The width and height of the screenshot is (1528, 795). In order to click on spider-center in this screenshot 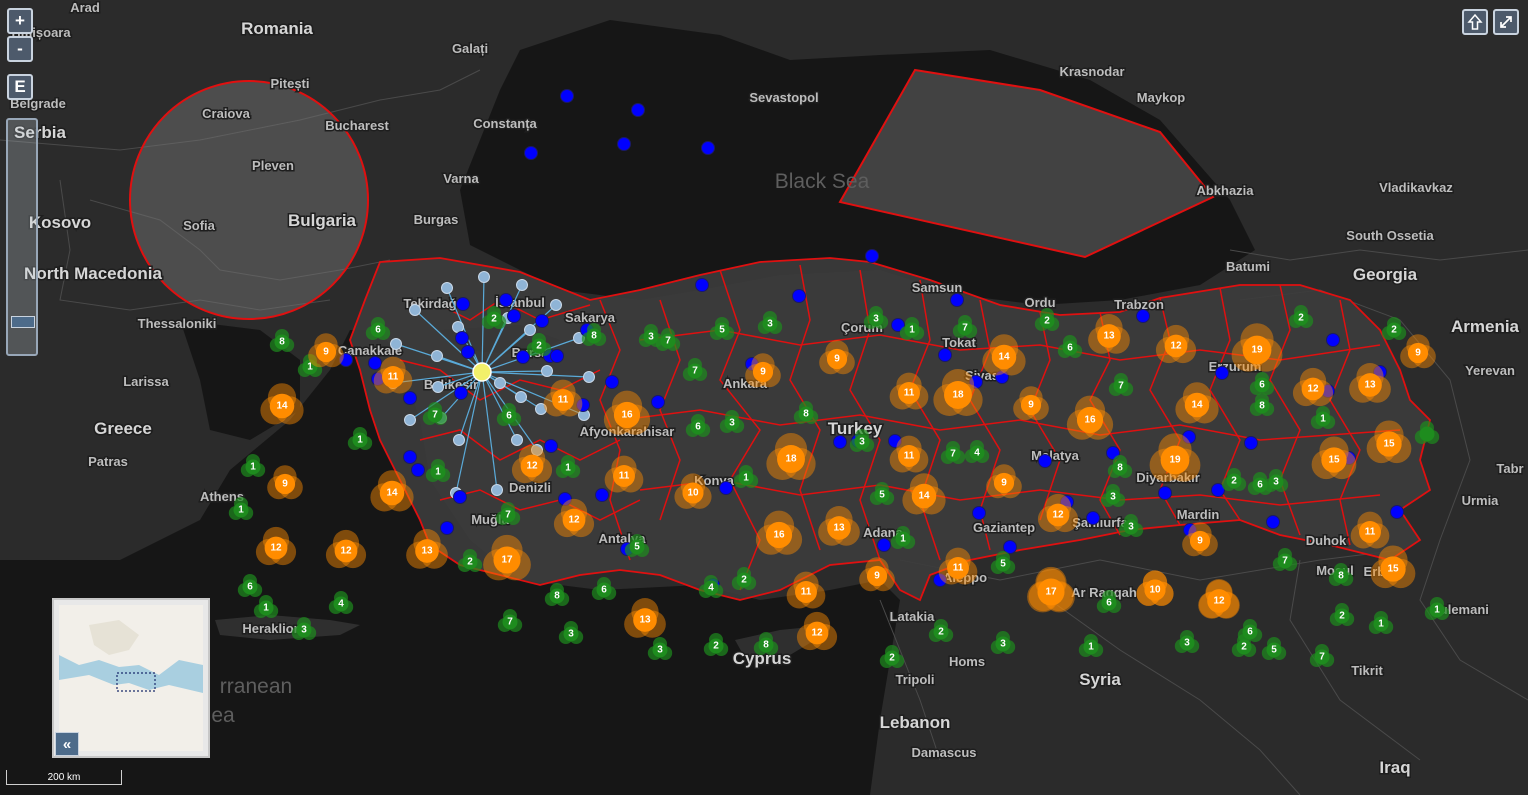, I will do `click(482, 372)`.